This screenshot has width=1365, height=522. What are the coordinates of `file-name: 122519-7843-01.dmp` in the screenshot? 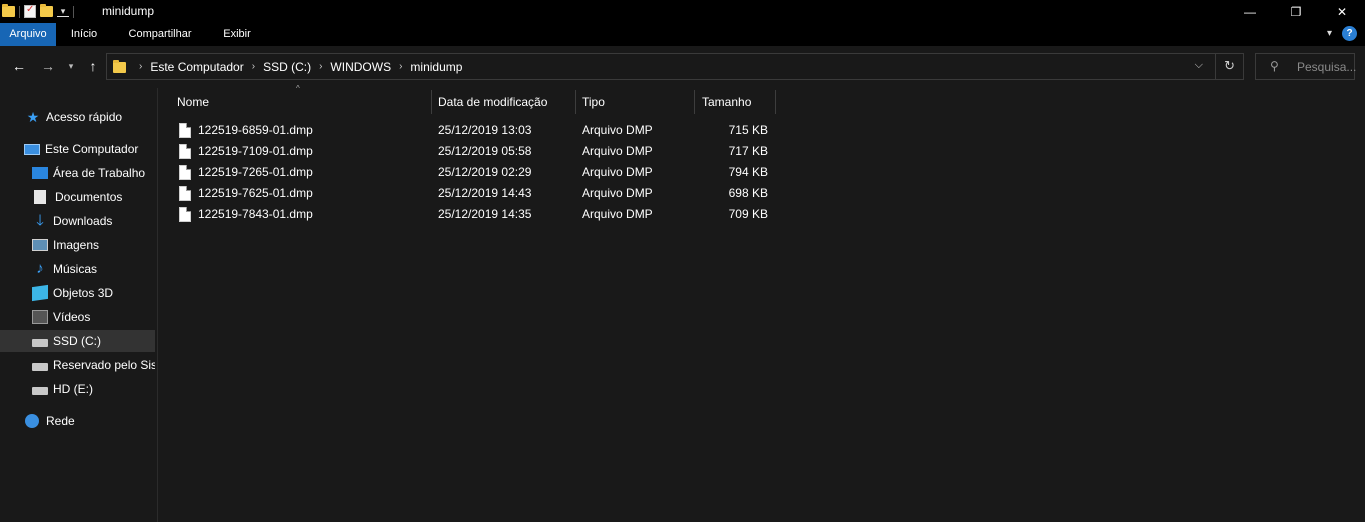 It's located at (255, 214).